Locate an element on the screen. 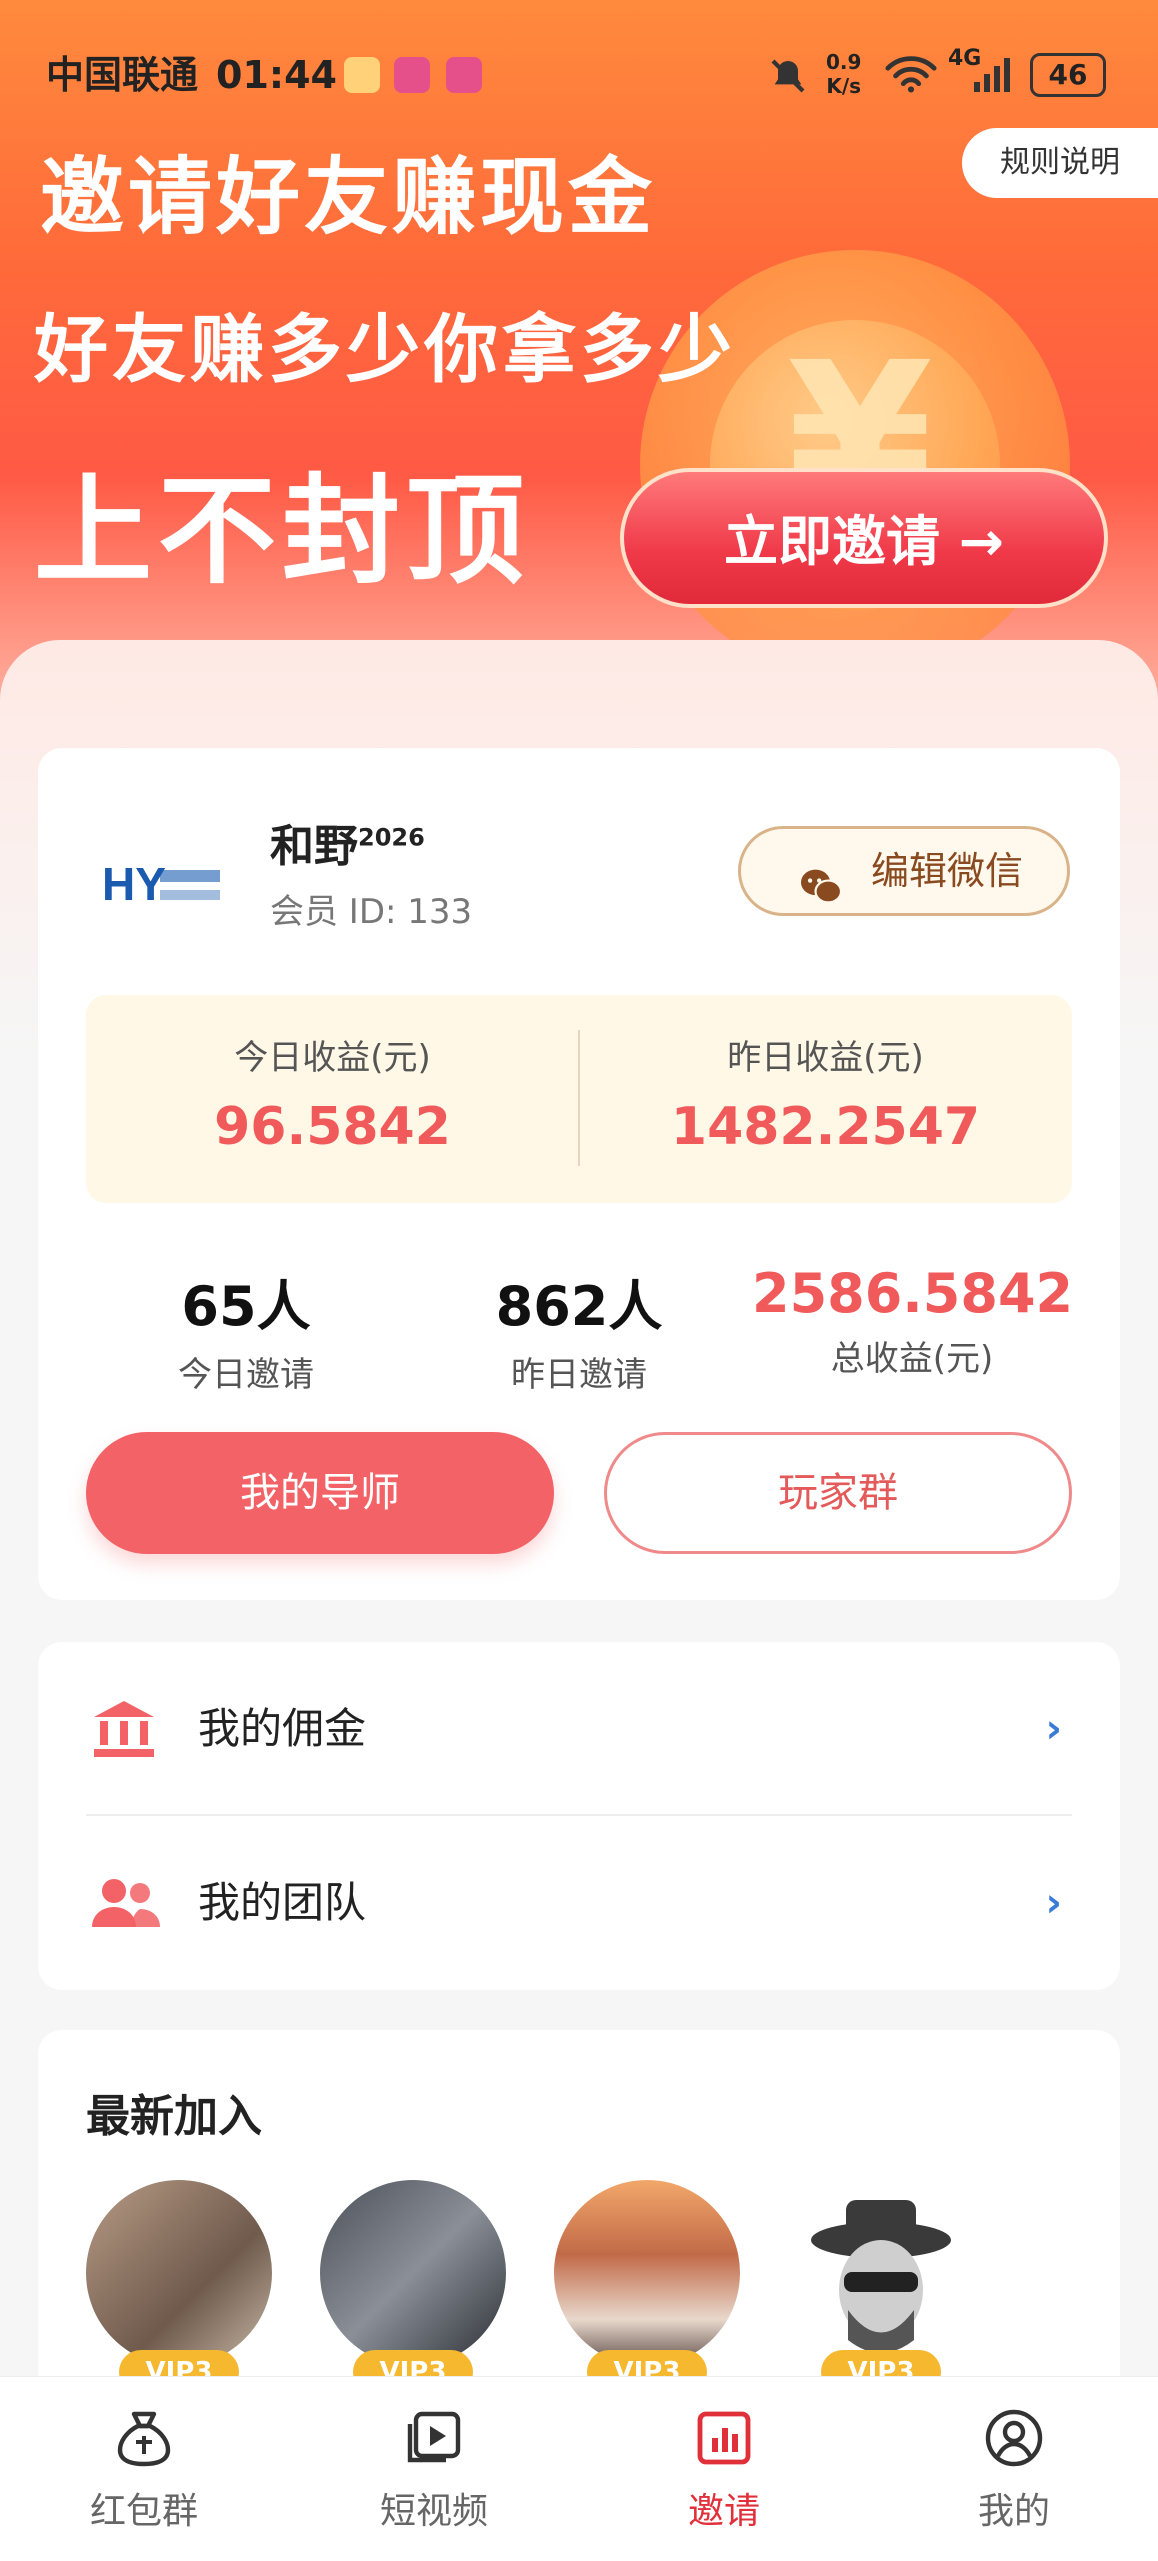 This screenshot has width=1158, height=2561. edit-wechat-button: 编辑微信 is located at coordinates (904, 871).